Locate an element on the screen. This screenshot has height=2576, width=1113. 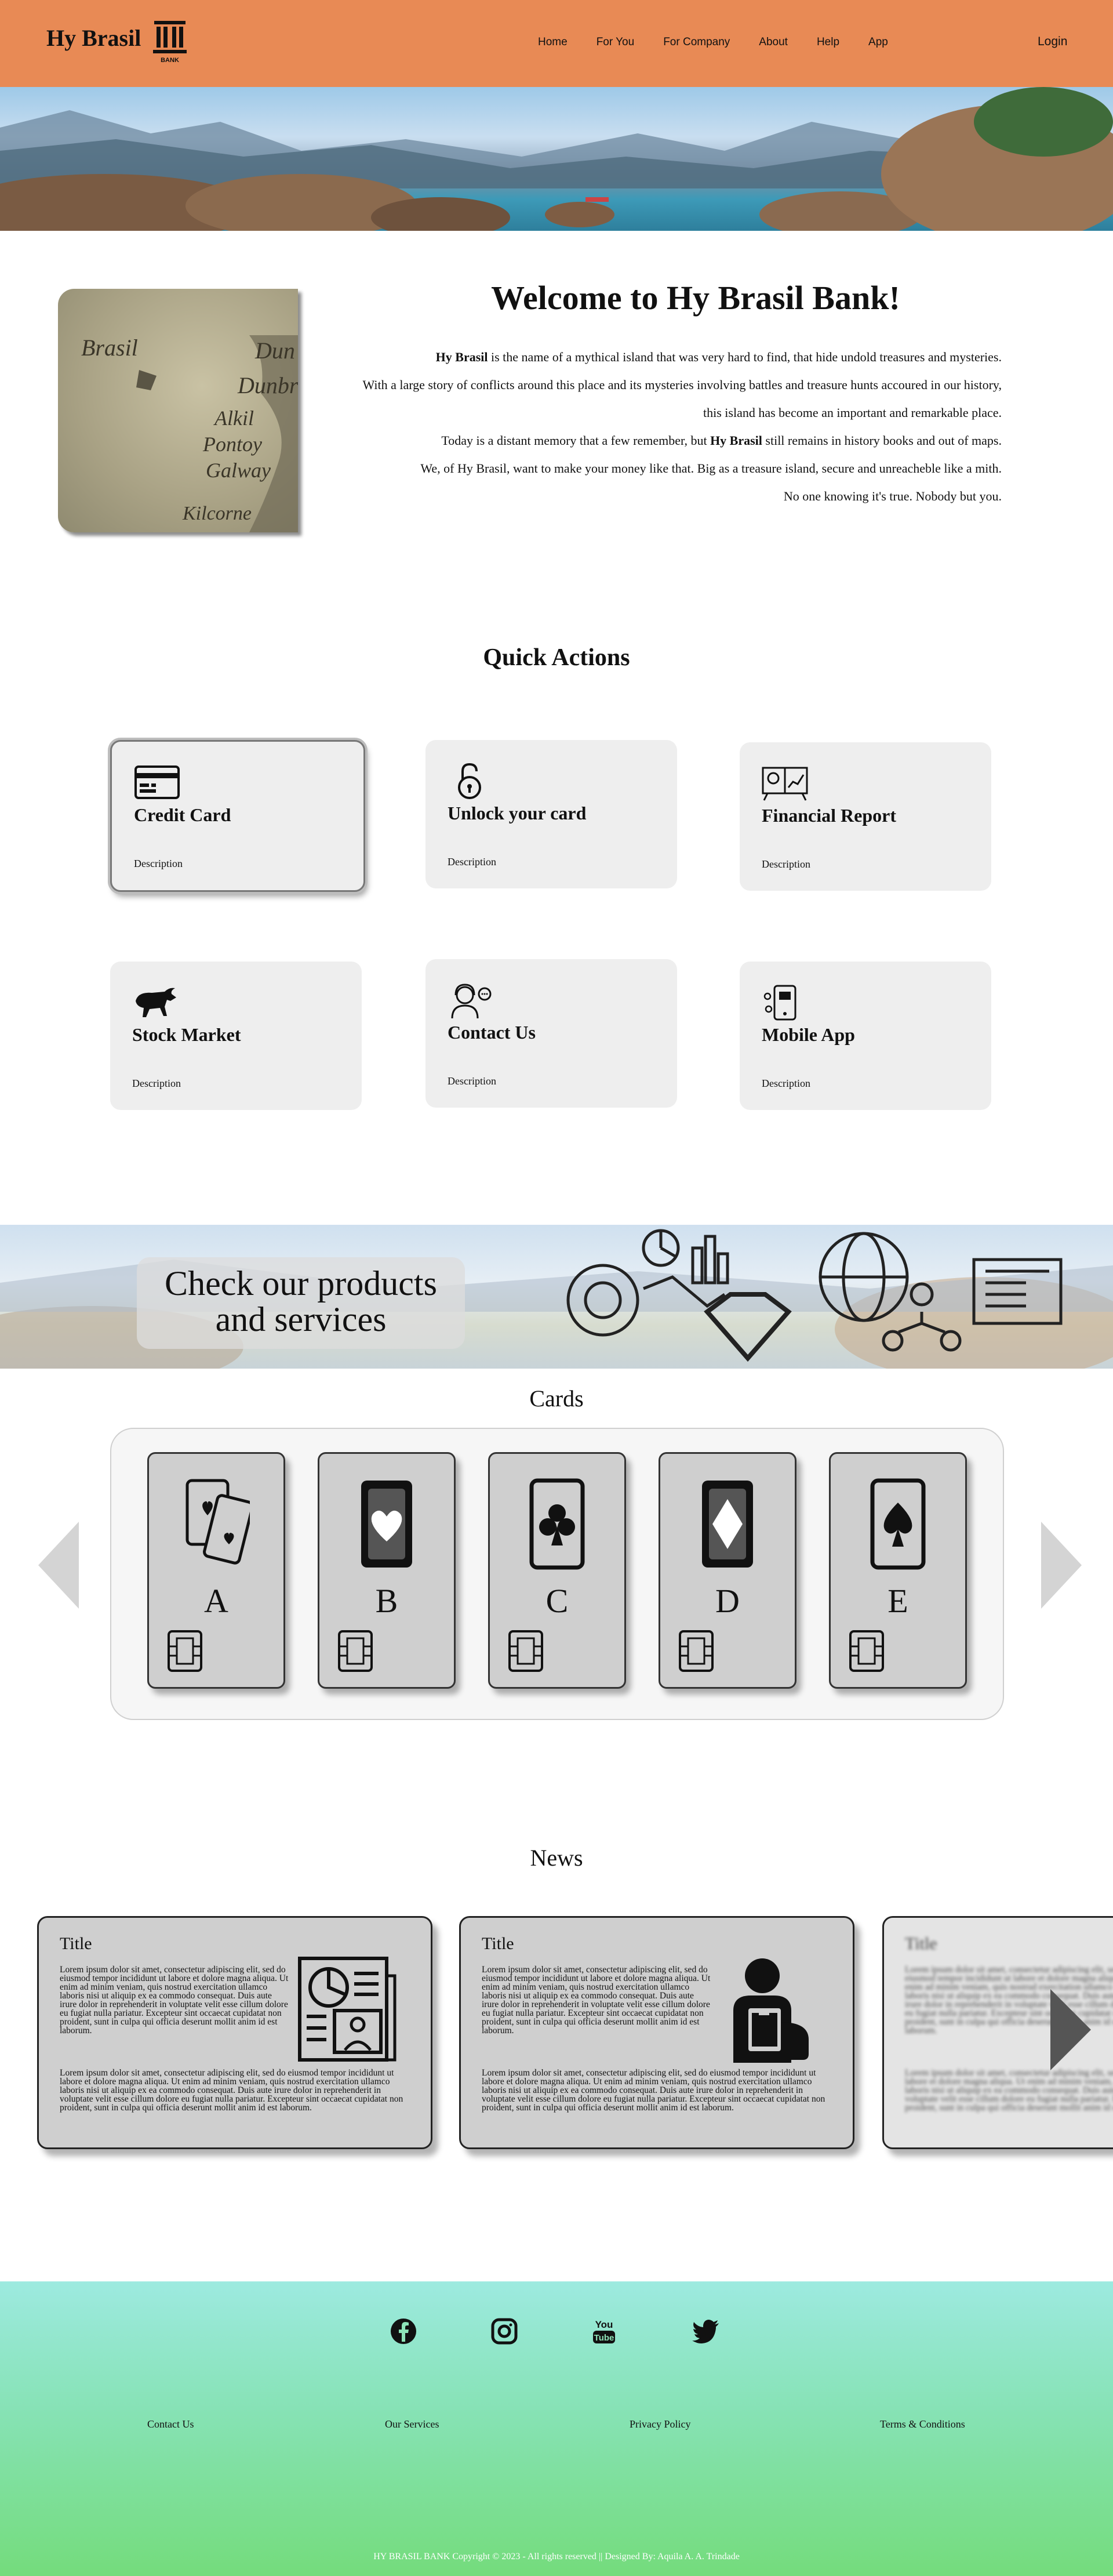
nav-help: Help is located at coordinates (828, 42).